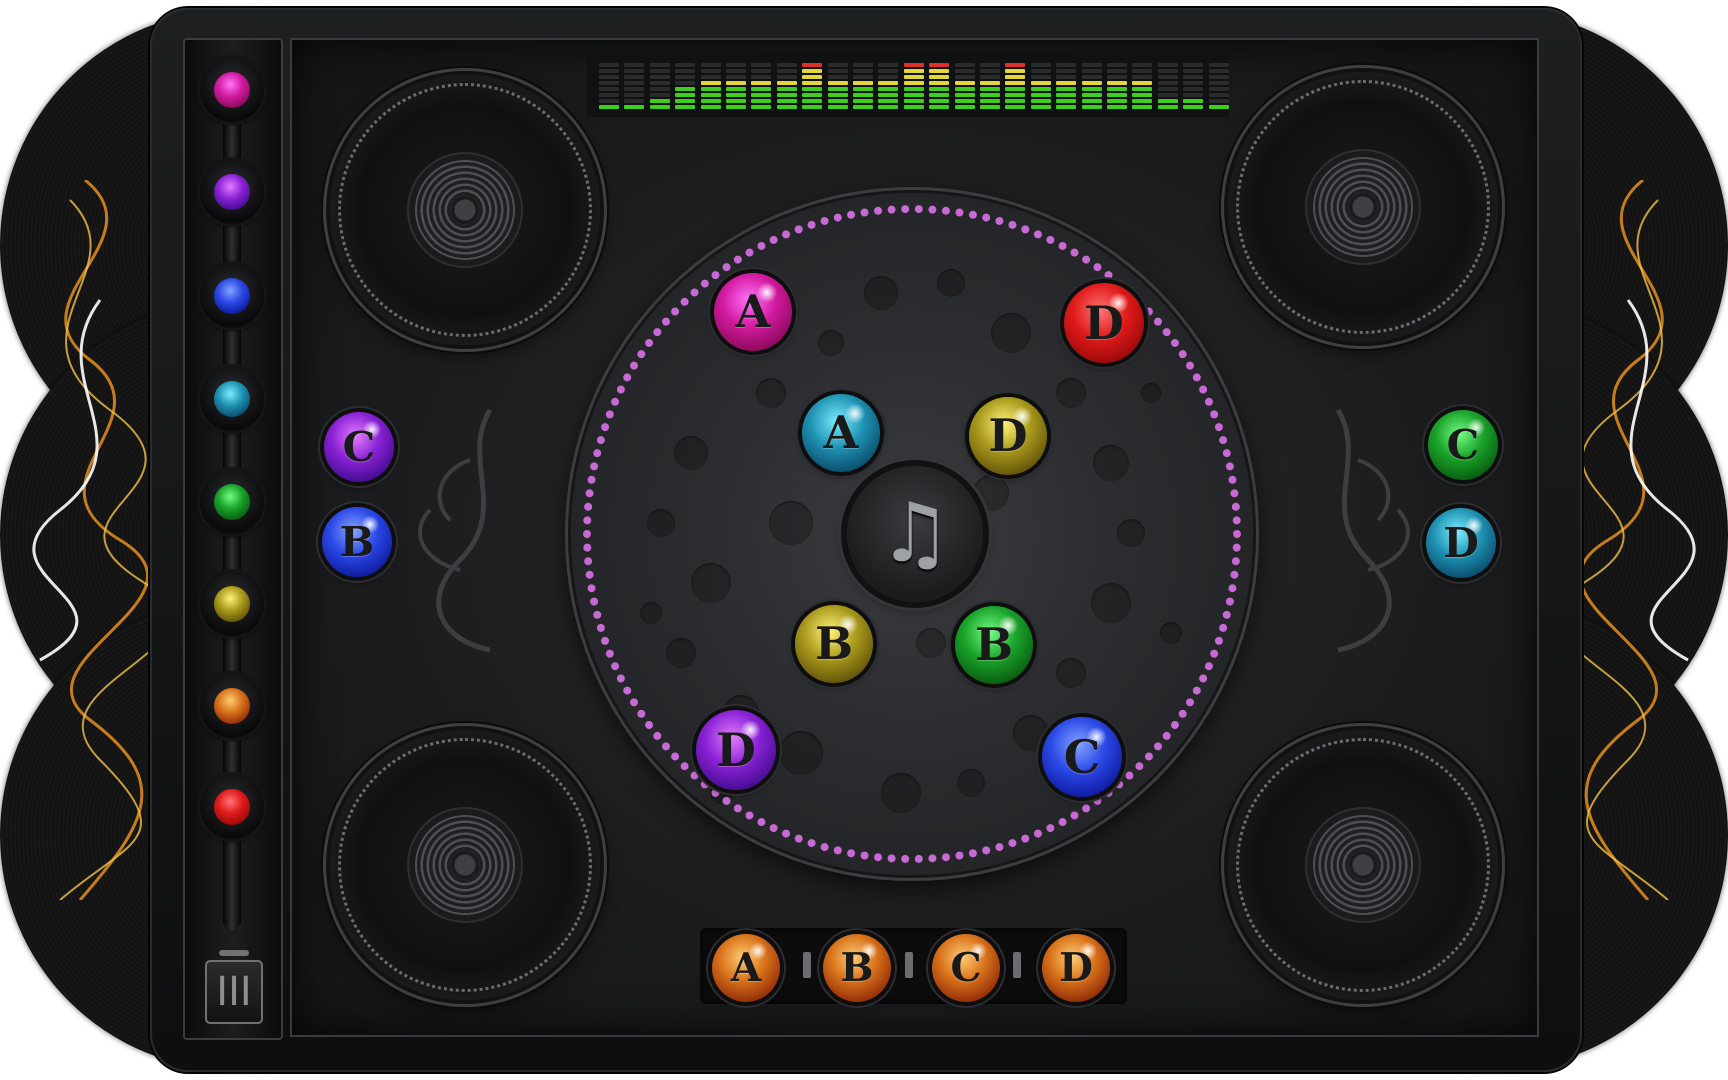 The height and width of the screenshot is (1080, 1728). What do you see at coordinates (841, 433) in the screenshot?
I see `board-gem-a-teal: A` at bounding box center [841, 433].